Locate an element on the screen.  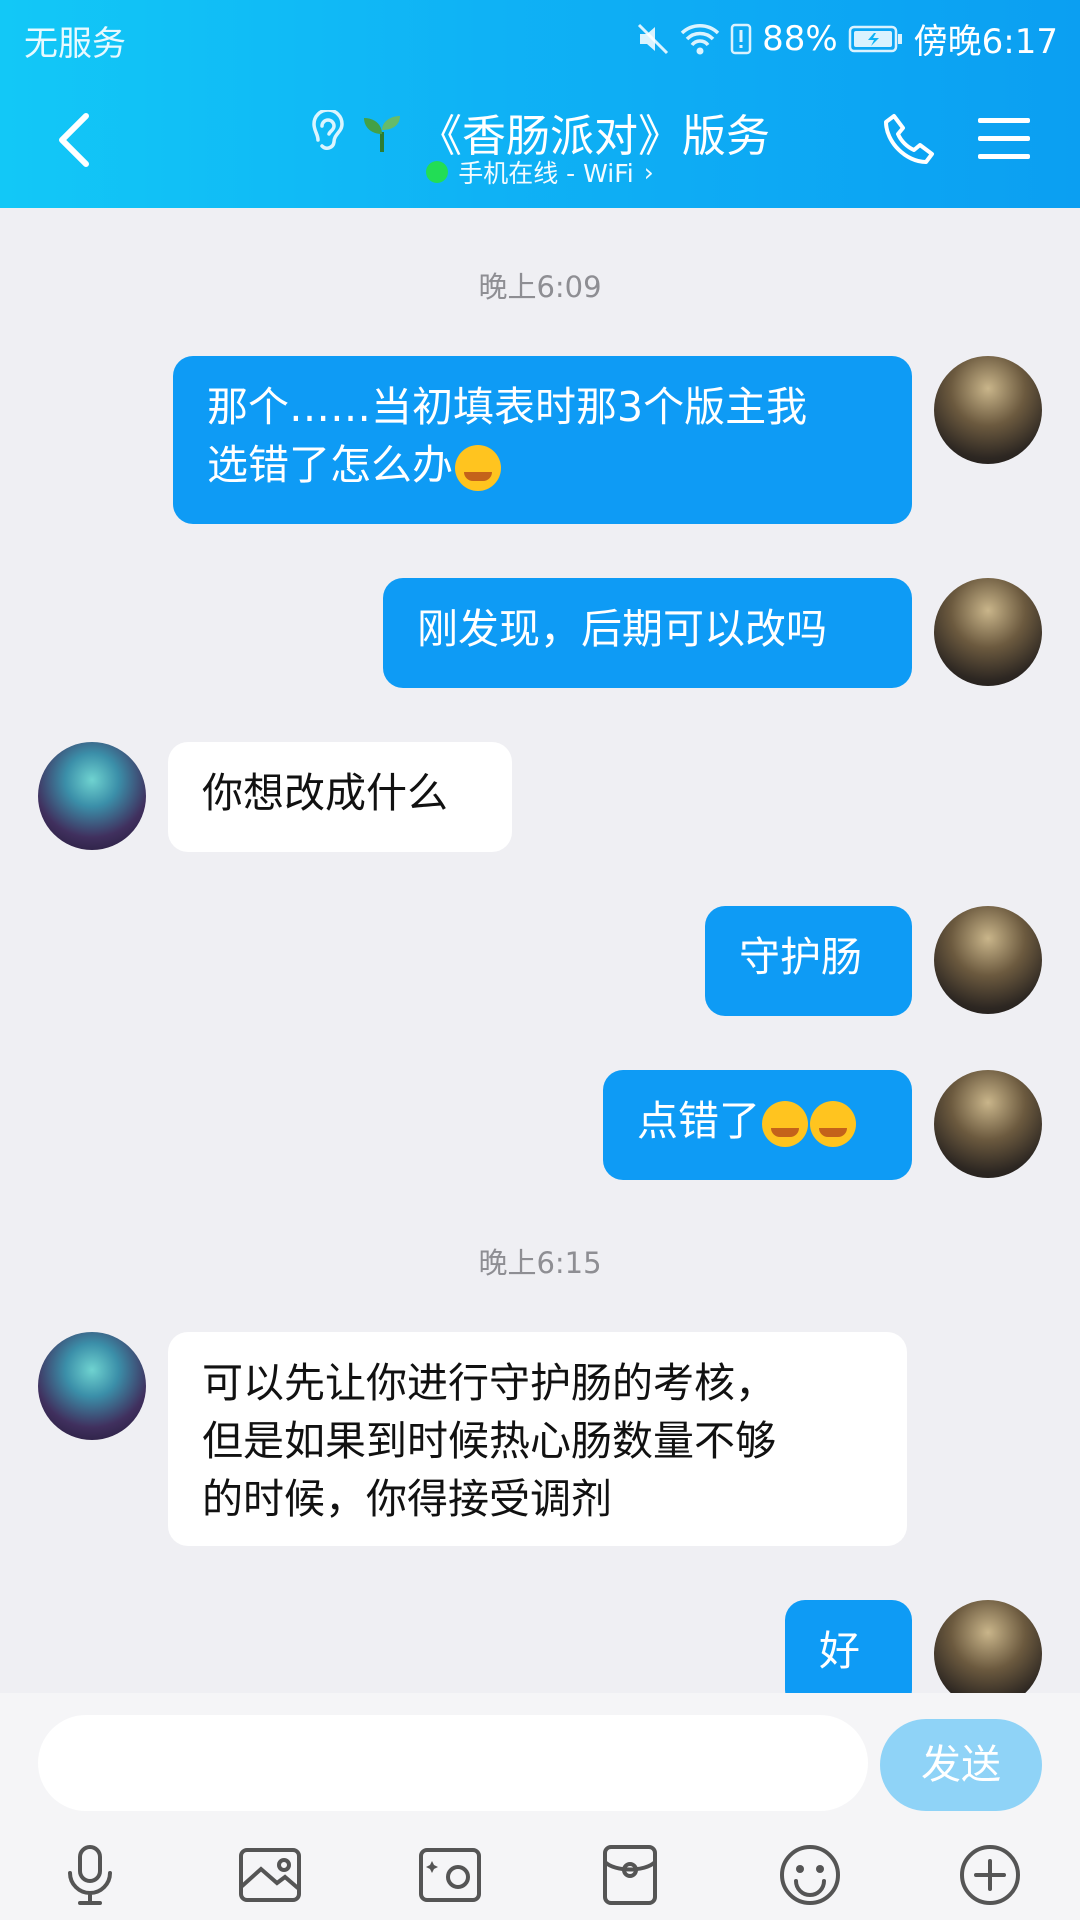
plus-icon is located at coordinates (990, 1875).